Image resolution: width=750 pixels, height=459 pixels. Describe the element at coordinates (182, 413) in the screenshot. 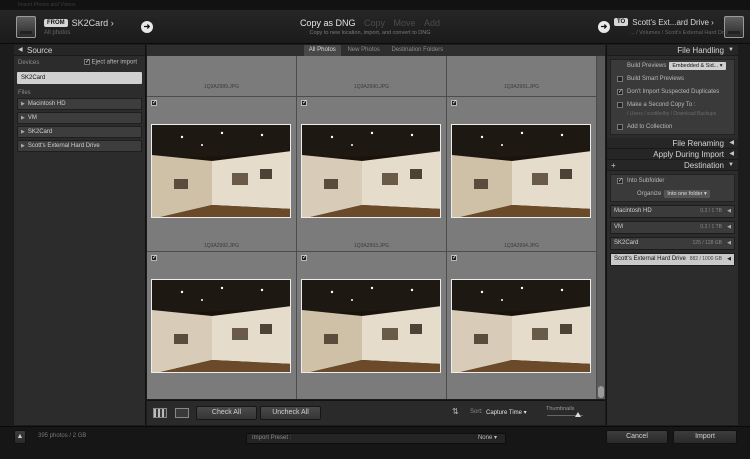

I see `loupe-view-icon` at that location.